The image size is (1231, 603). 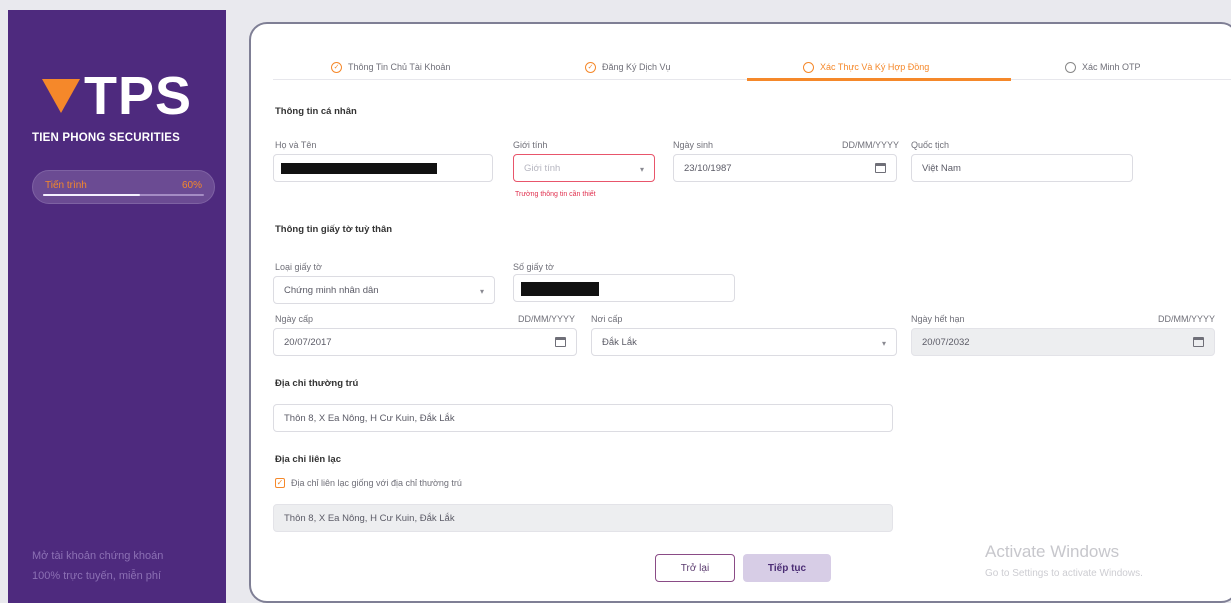 I want to click on activate-windows-title: Activate Windows, so click(x=1052, y=551).